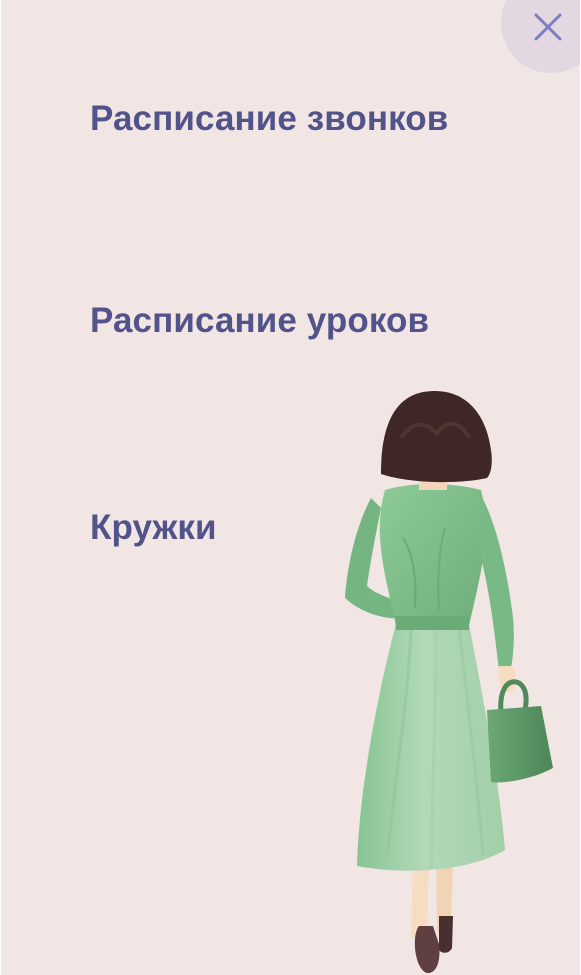  What do you see at coordinates (548, 27) in the screenshot?
I see `close-icon` at bounding box center [548, 27].